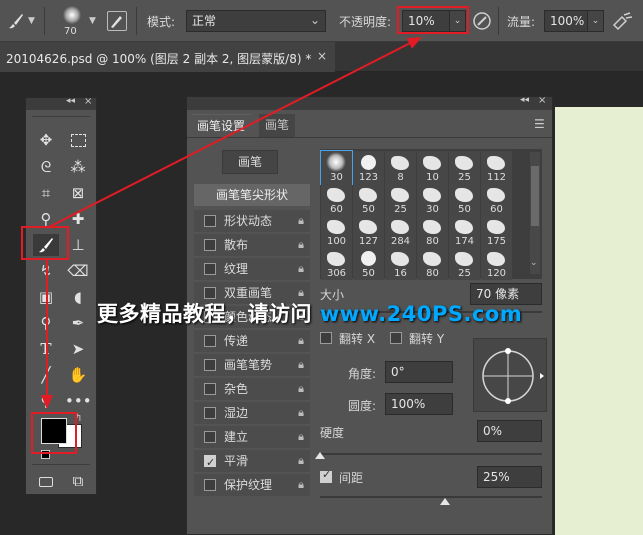 The width and height of the screenshot is (643, 535). Describe the element at coordinates (208, 314) in the screenshot. I see `watermark-text: 更多精品教程，请访问` at that location.